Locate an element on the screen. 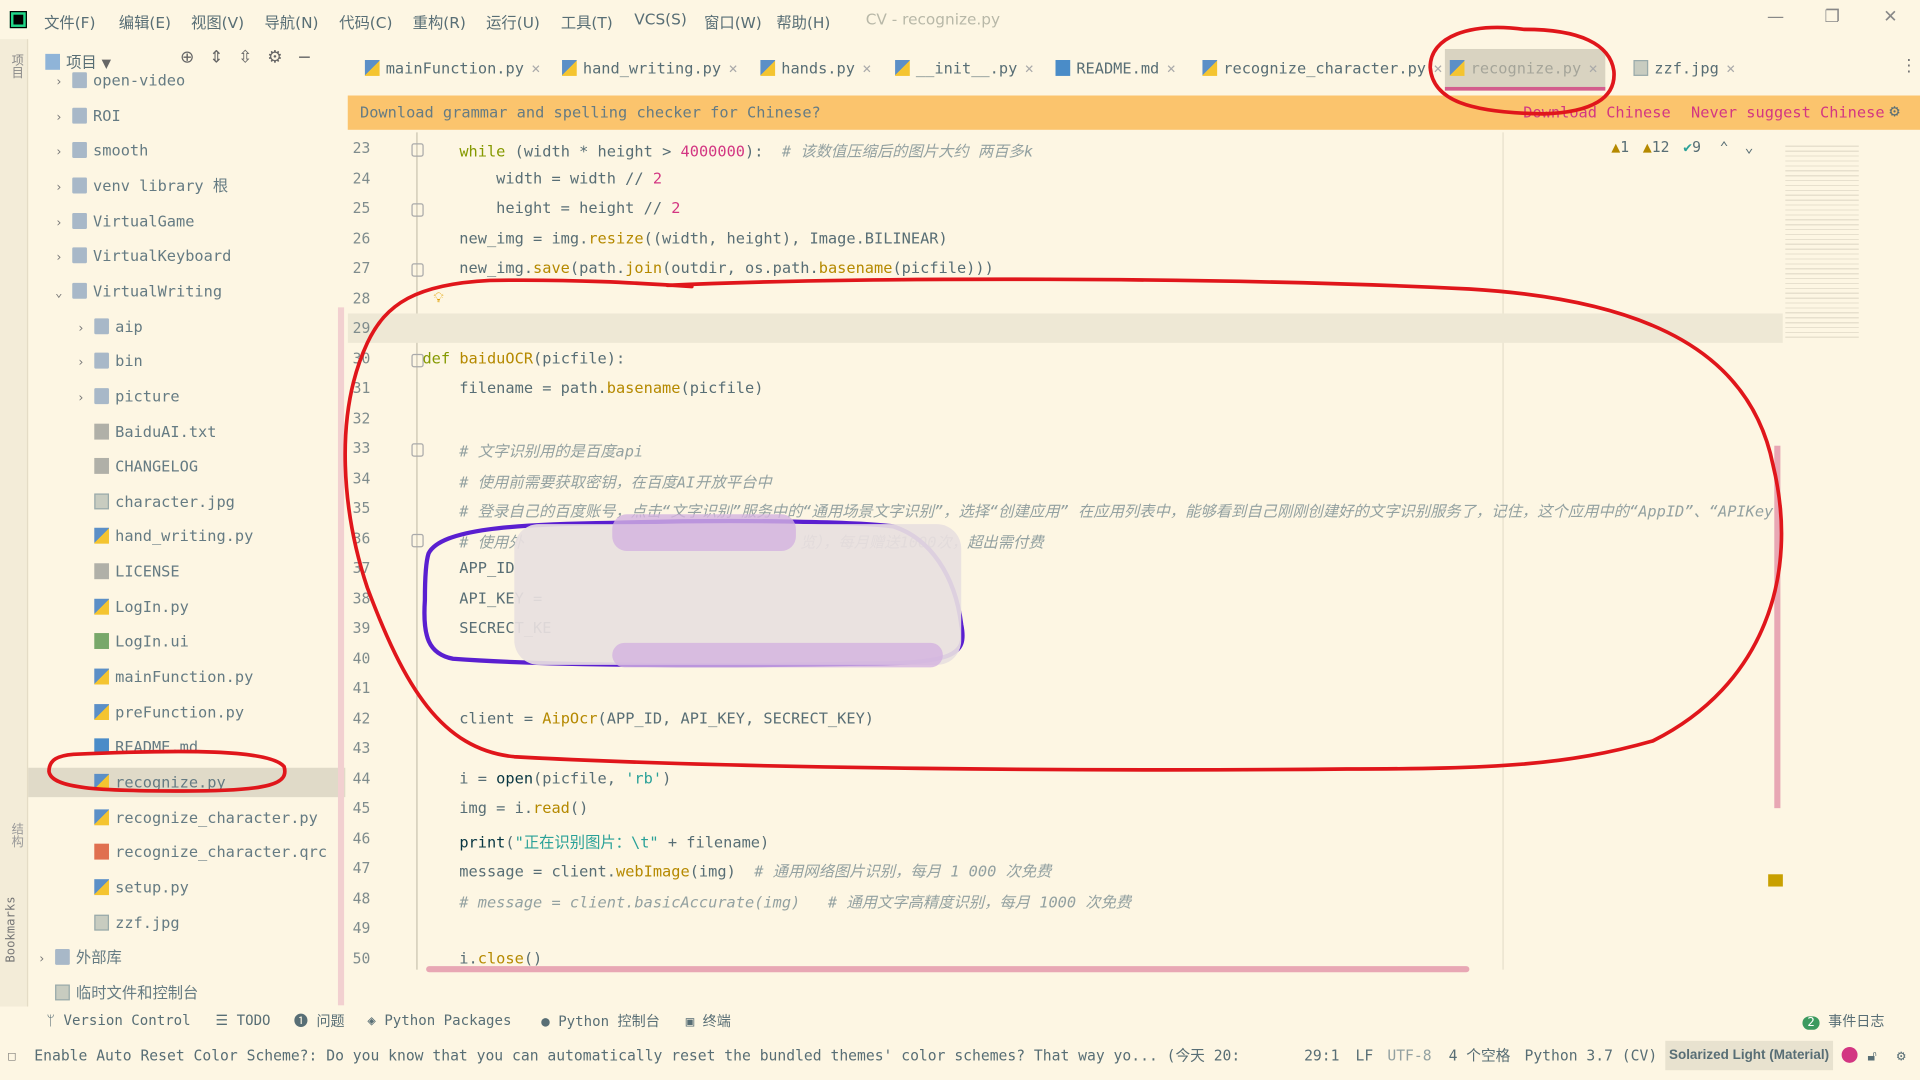  tab-hand-writing-py: hand_writing.py × is located at coordinates (651, 70).